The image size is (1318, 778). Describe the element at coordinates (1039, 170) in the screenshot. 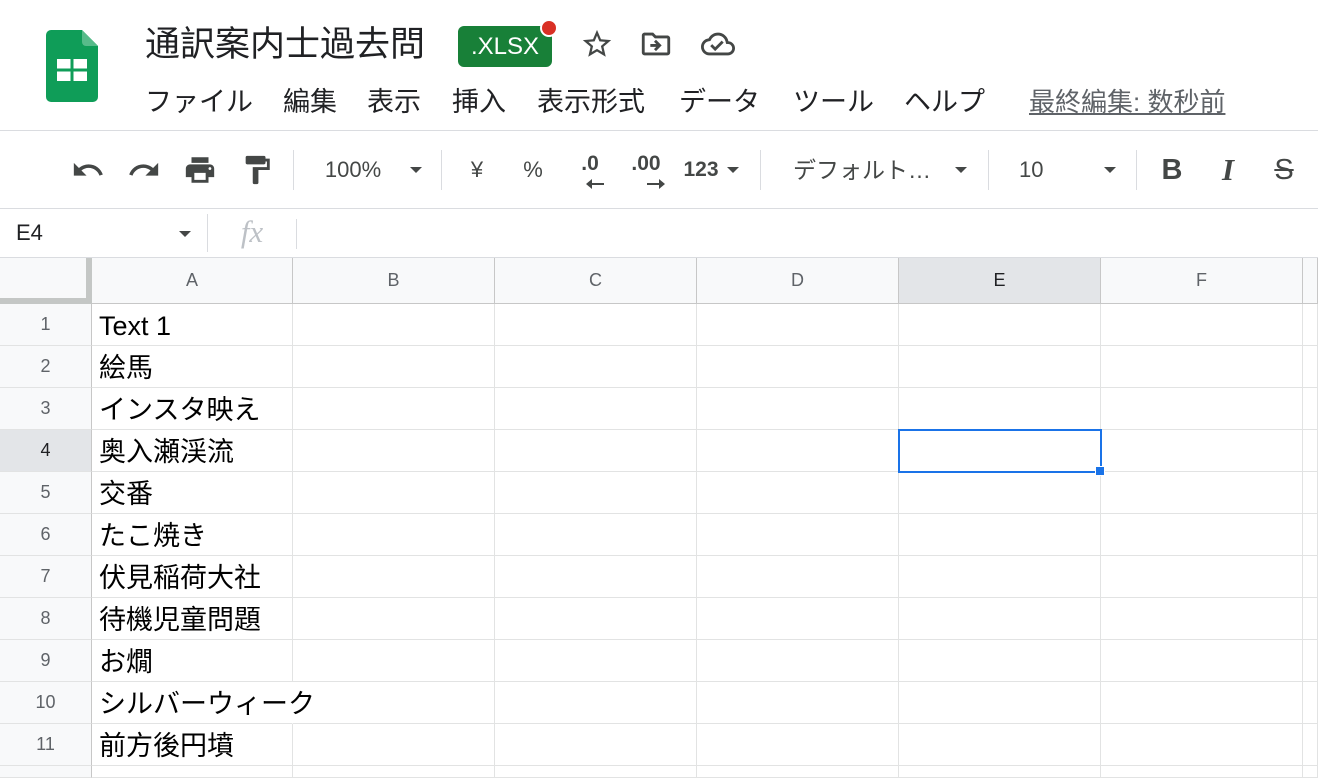

I see `font-size-dropdown: 10` at that location.